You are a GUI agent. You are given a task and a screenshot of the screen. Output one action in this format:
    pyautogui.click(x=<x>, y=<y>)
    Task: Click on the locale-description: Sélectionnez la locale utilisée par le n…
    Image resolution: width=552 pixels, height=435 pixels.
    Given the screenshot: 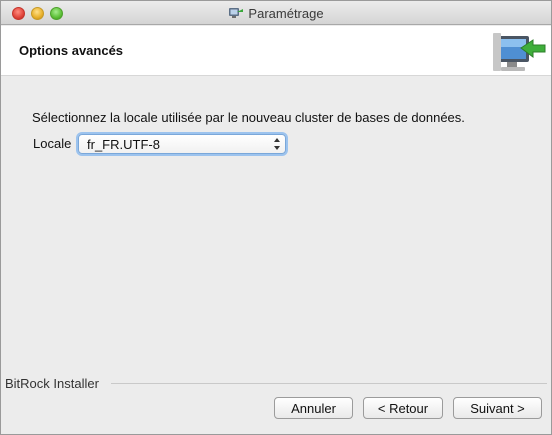 What is the action you would take?
    pyautogui.click(x=248, y=117)
    